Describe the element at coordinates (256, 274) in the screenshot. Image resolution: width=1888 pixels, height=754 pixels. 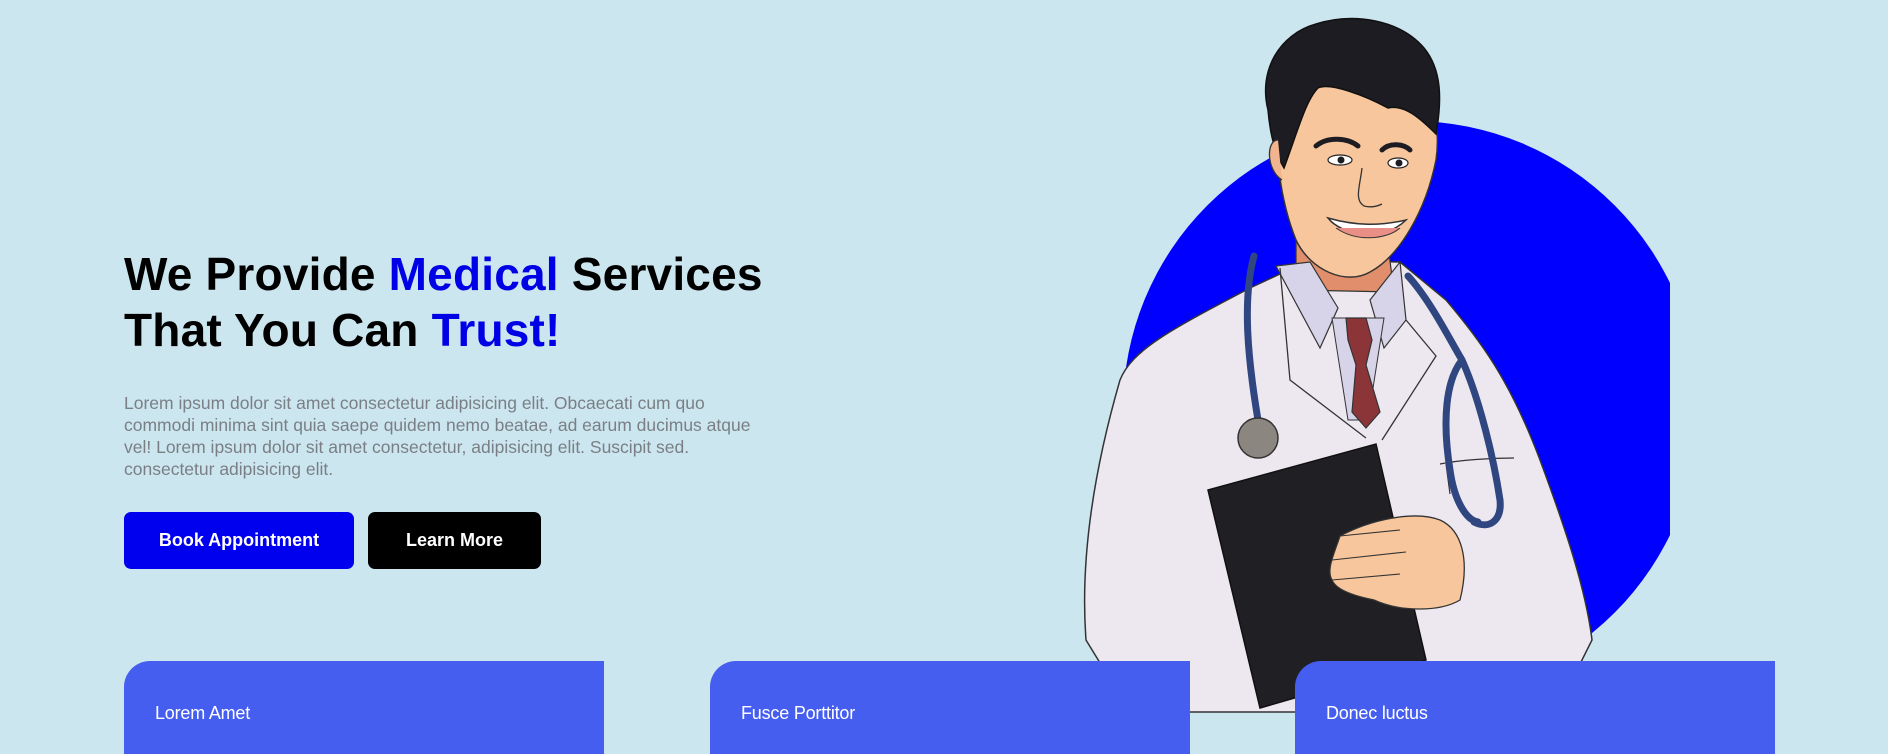
I see `hero-title-part1: We Provide` at that location.